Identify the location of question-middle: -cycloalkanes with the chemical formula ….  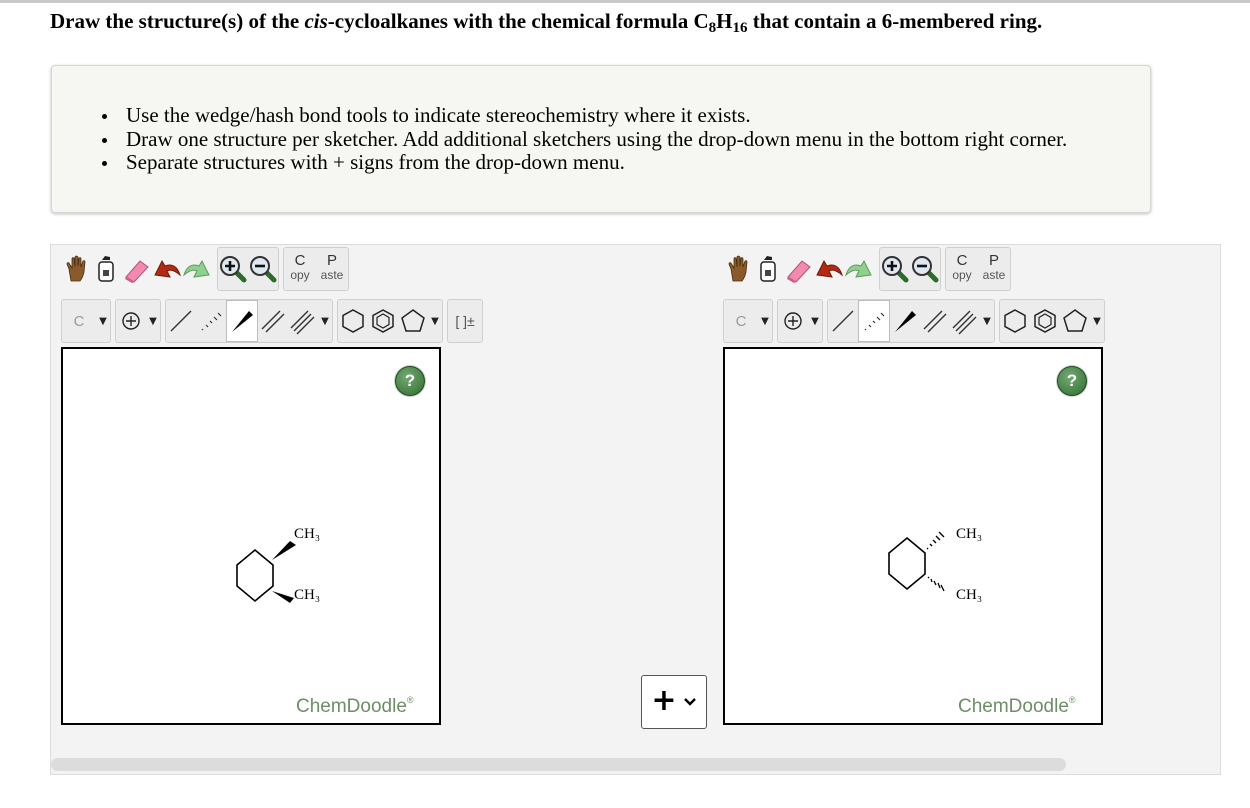
(518, 21).